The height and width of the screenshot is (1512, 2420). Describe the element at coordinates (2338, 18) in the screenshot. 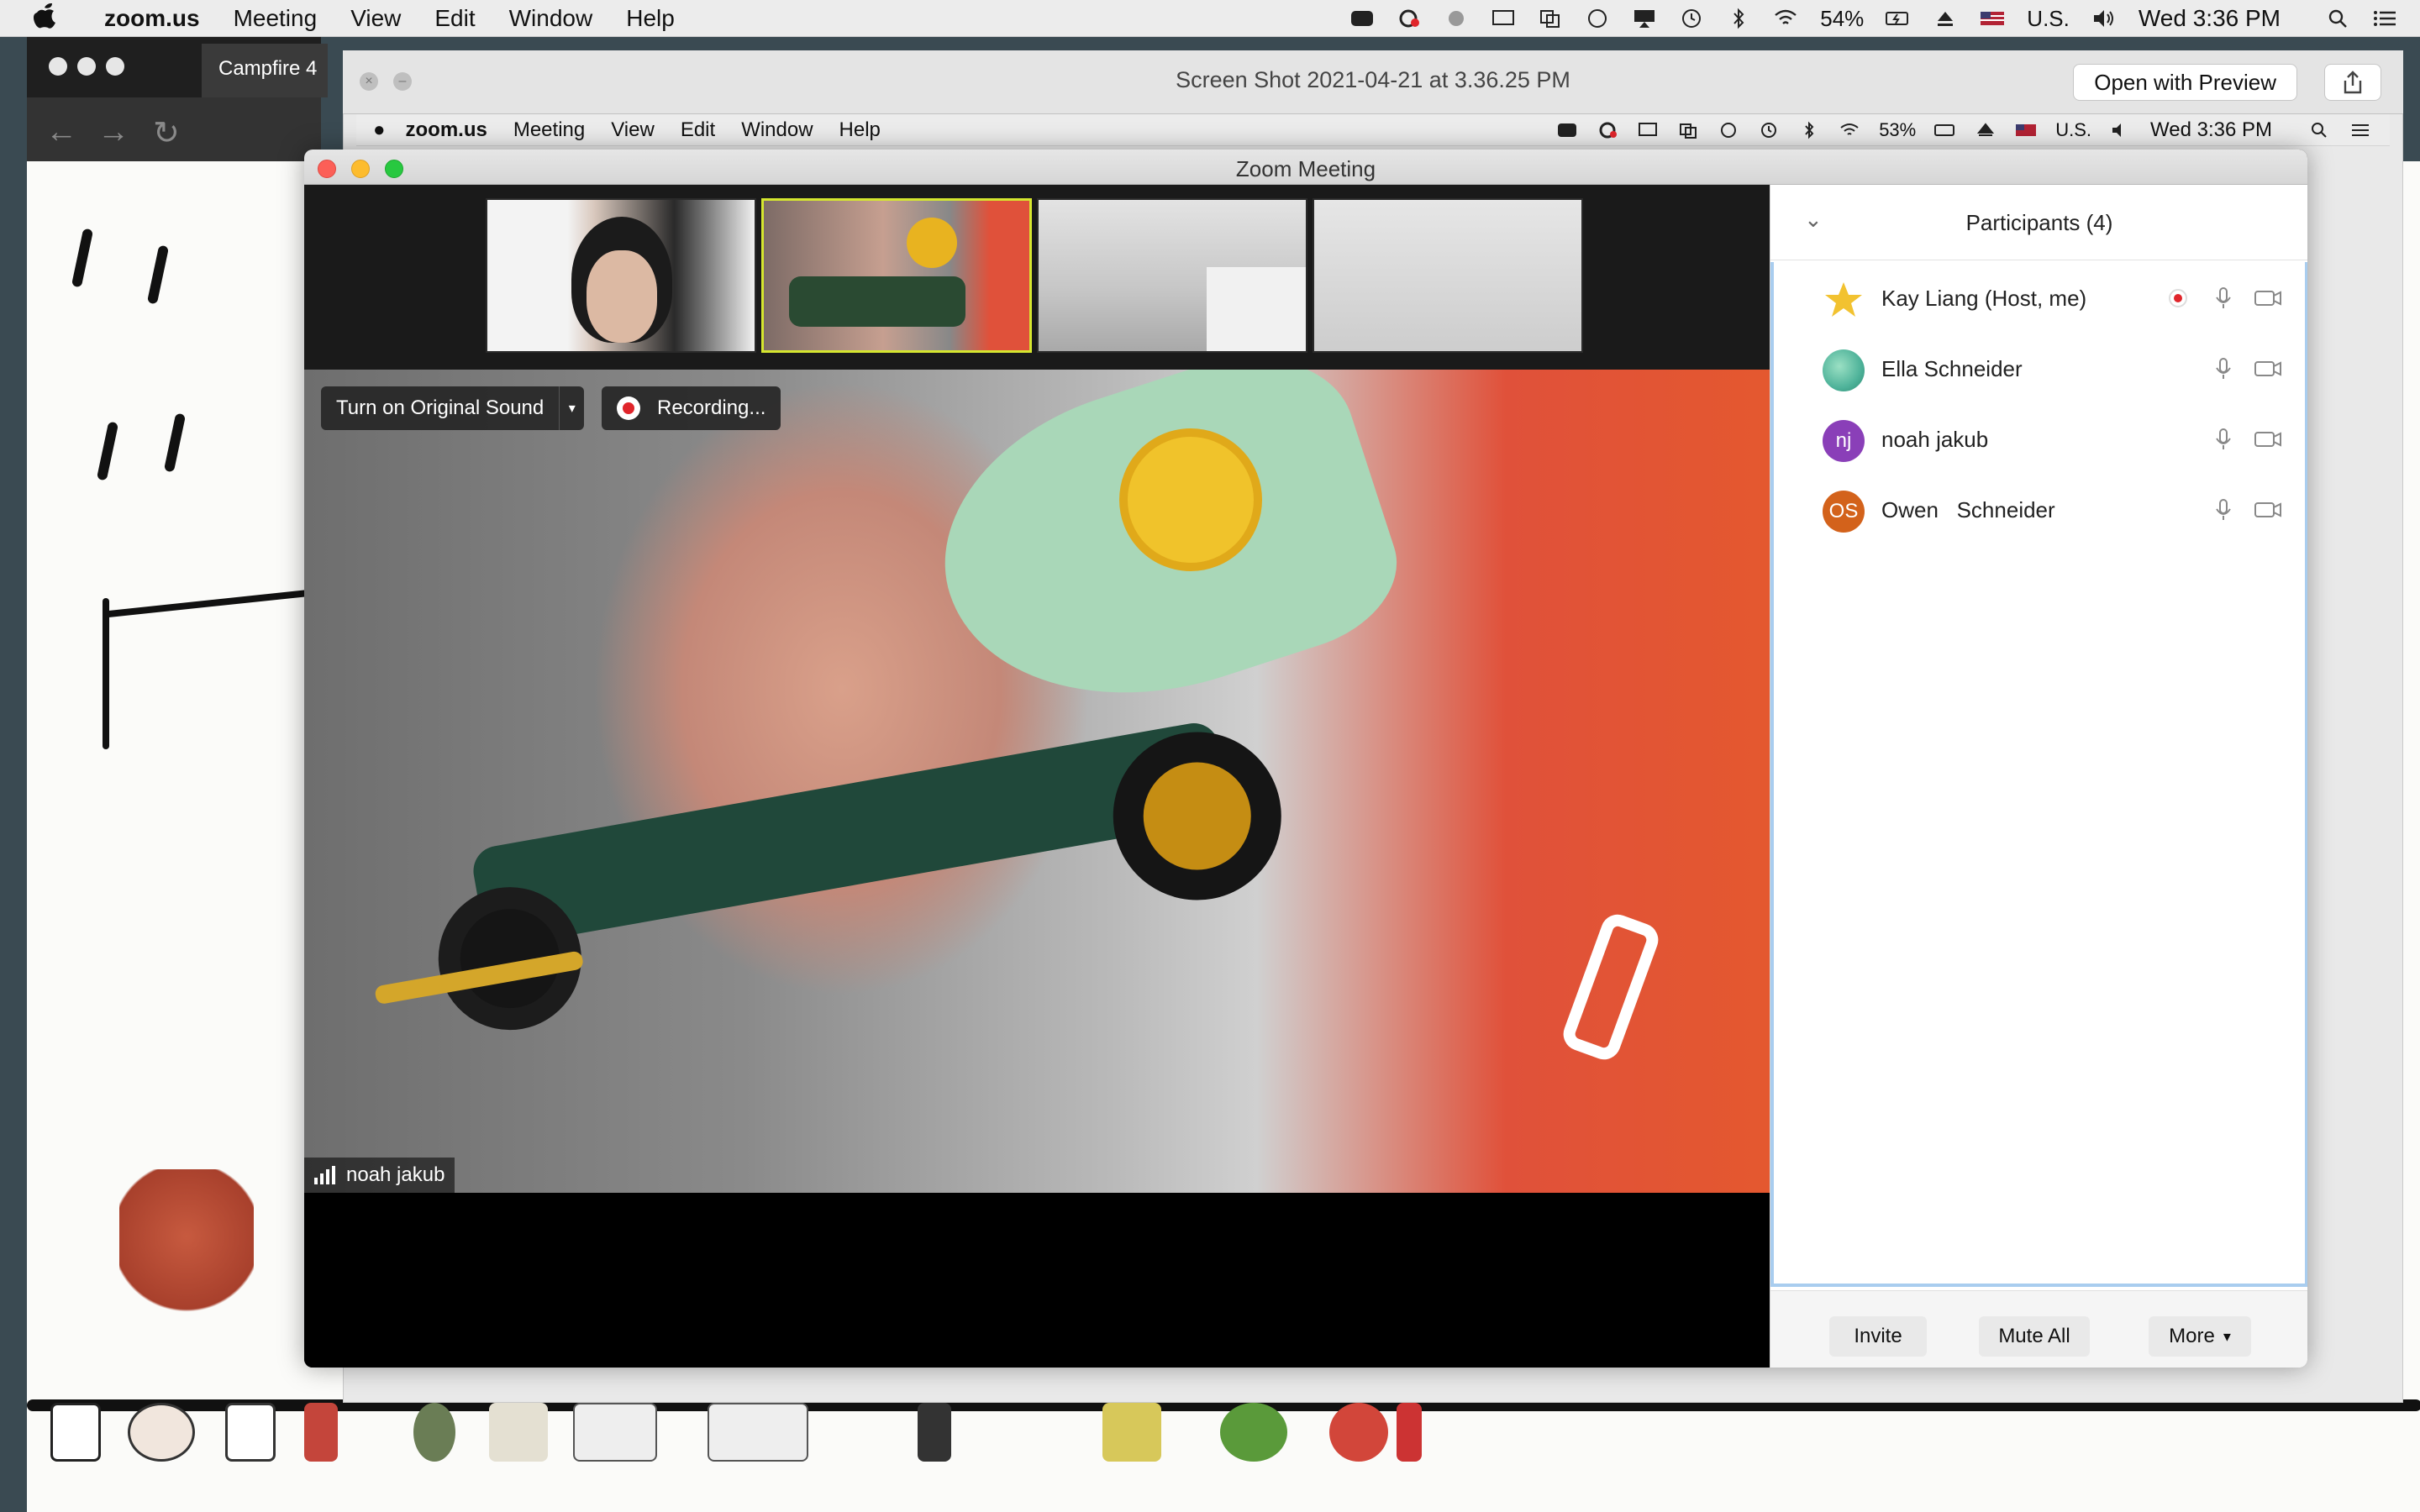

I see `spotlight-search-icon` at that location.